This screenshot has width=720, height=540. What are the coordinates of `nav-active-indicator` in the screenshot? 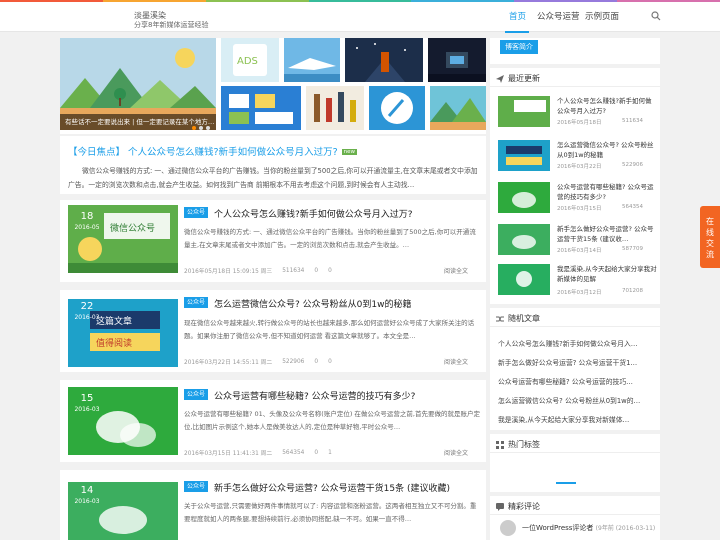 It's located at (517, 32).